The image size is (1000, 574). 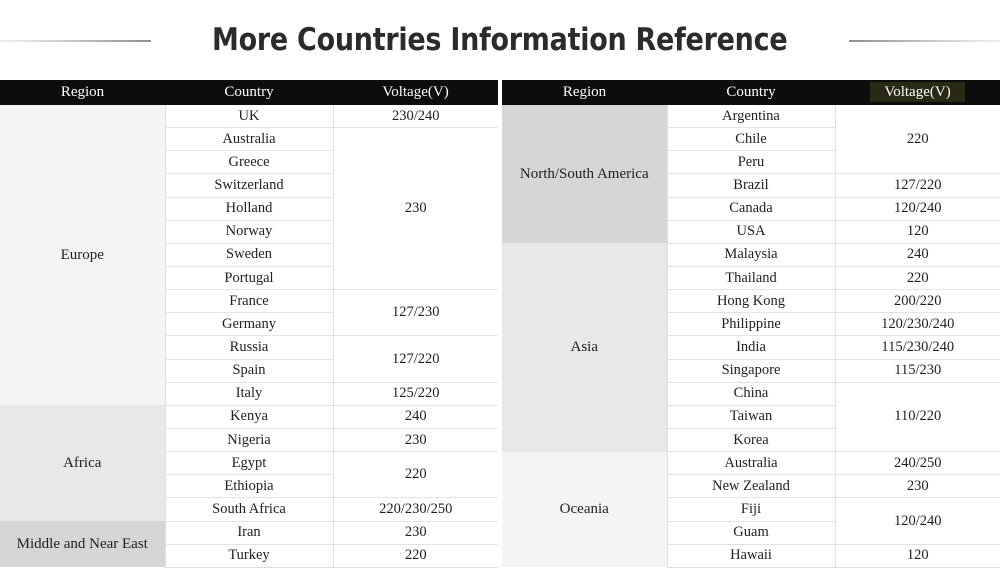 What do you see at coordinates (751, 486) in the screenshot?
I see `country-cell: New Zealand` at bounding box center [751, 486].